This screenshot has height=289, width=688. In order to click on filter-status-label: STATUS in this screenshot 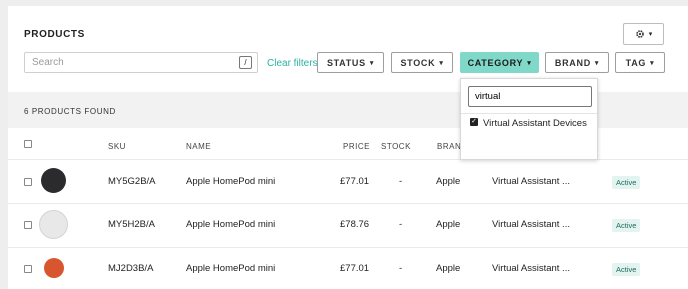, I will do `click(346, 62)`.